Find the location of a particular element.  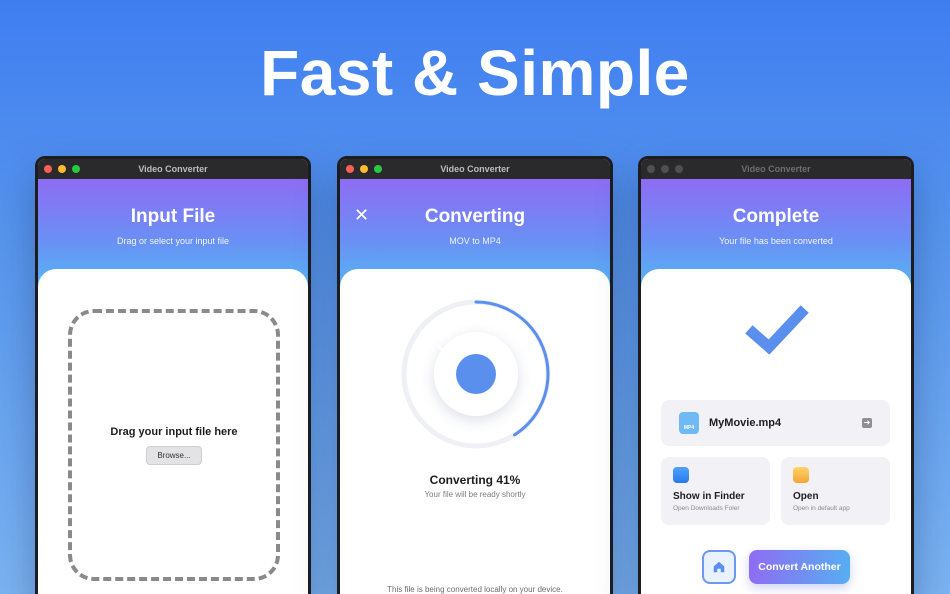

page-title: Complete is located at coordinates (776, 216).